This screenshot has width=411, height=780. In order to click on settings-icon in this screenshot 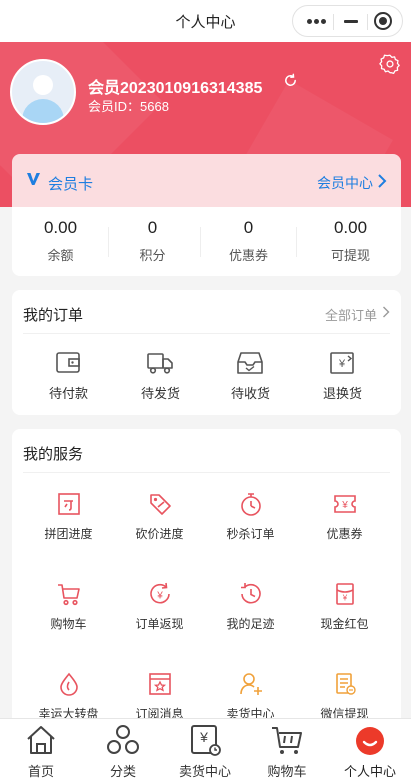, I will do `click(390, 64)`.